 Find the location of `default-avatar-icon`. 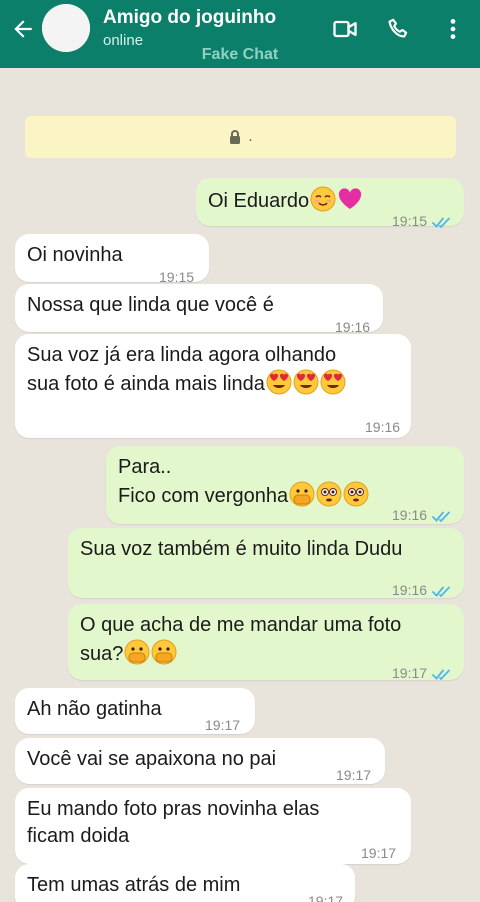

default-avatar-icon is located at coordinates (66, 28).